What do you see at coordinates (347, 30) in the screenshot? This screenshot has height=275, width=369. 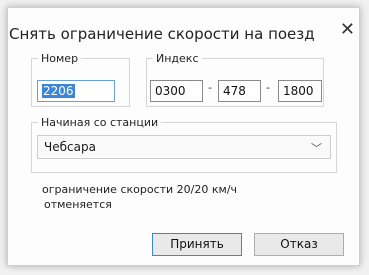 I see `close-icon: ✕` at bounding box center [347, 30].